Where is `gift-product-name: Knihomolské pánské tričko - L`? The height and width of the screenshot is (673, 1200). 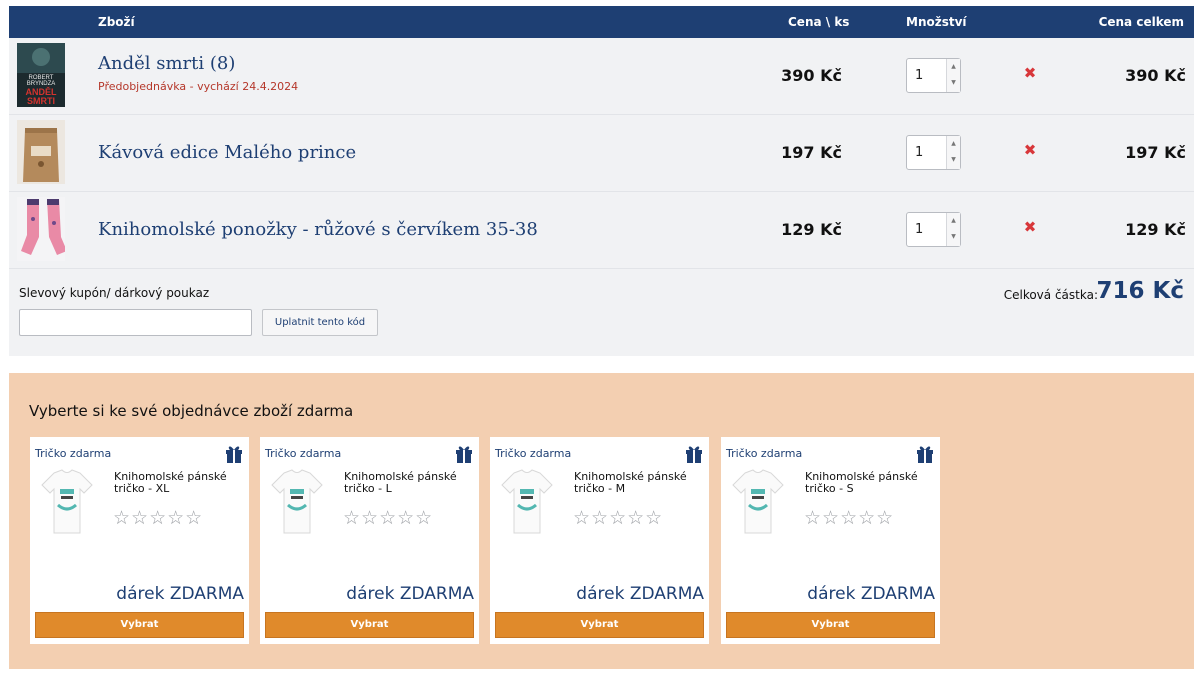 gift-product-name: Knihomolské pánské tričko - L is located at coordinates (404, 483).